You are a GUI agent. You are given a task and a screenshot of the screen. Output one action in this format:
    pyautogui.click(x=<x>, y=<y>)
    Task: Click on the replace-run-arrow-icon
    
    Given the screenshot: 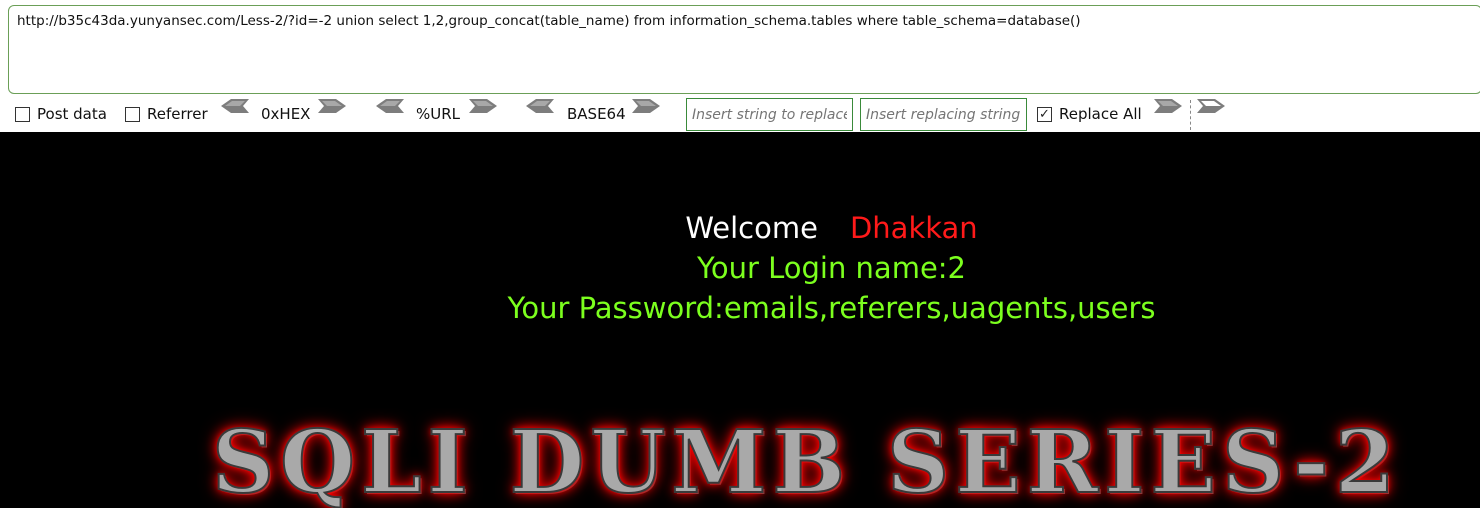 What is the action you would take?
    pyautogui.click(x=1168, y=106)
    